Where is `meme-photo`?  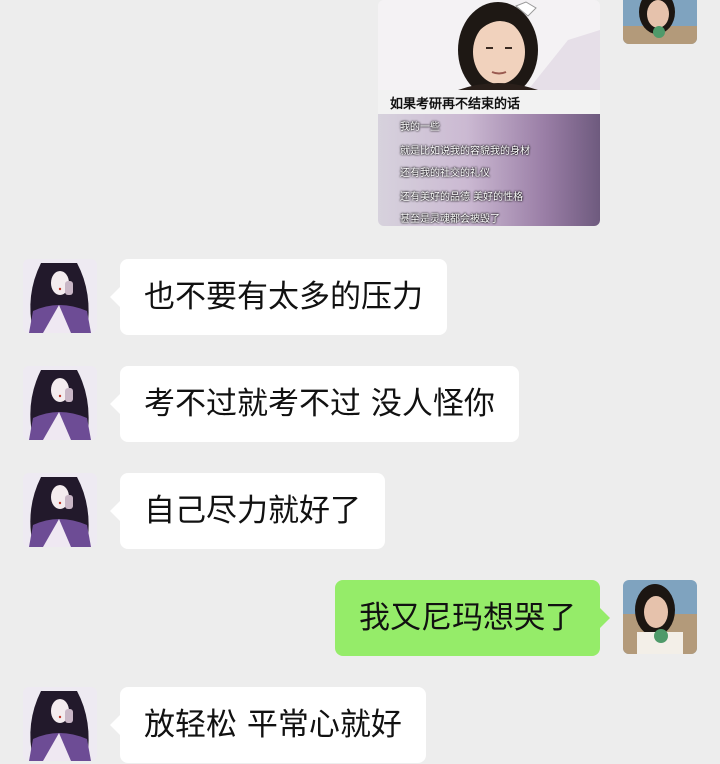
meme-photo is located at coordinates (489, 45).